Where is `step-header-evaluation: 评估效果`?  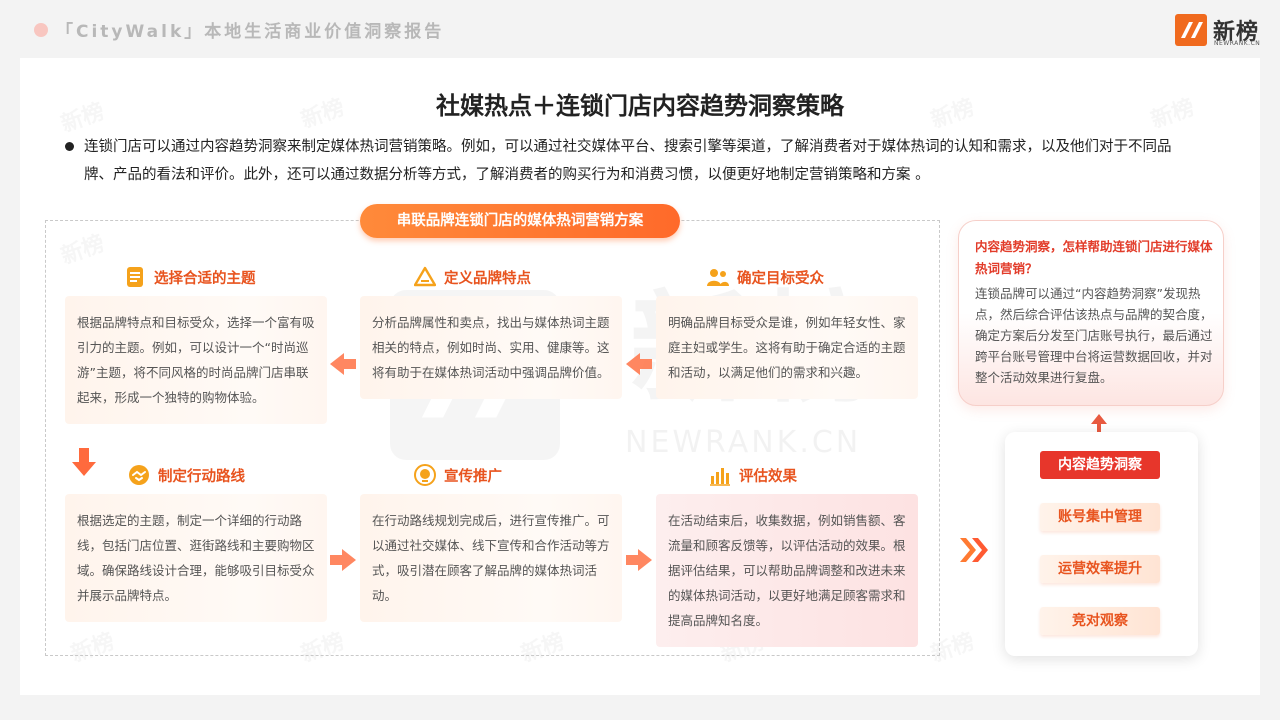
step-header-evaluation: 评估效果 is located at coordinates (753, 475).